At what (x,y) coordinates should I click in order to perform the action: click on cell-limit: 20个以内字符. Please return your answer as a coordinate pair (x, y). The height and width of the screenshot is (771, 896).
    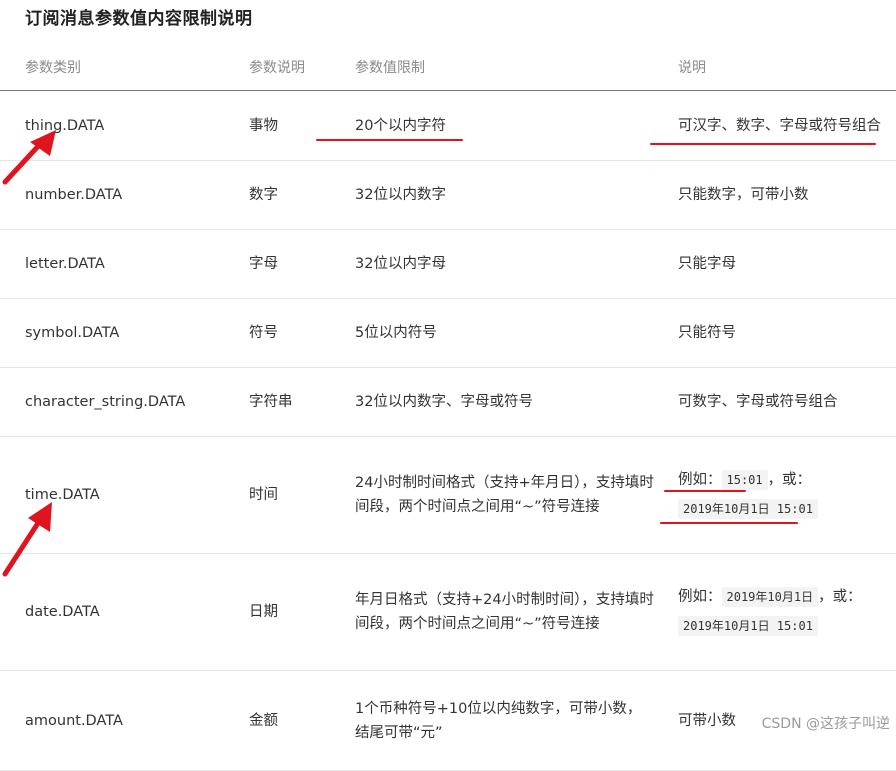
    Looking at the image, I should click on (515, 125).